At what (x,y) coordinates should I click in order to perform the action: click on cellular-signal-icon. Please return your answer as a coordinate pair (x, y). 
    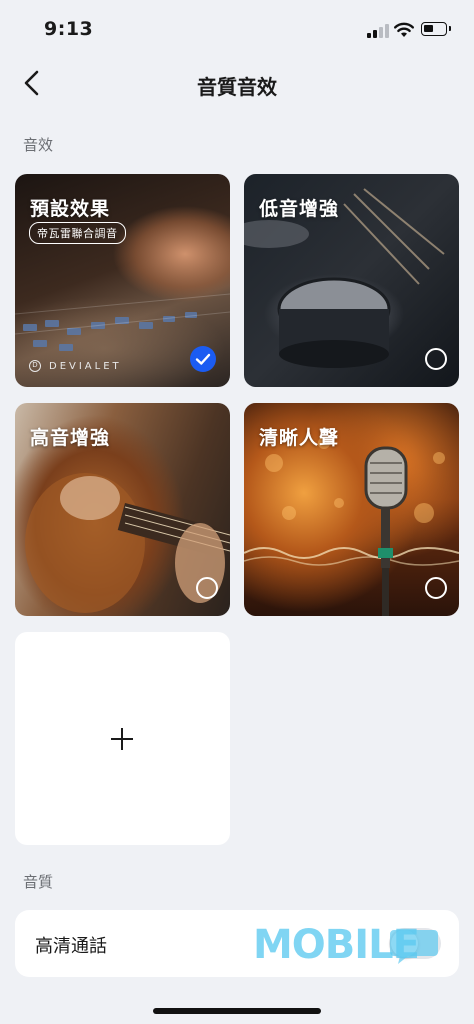
    Looking at the image, I should click on (378, 31).